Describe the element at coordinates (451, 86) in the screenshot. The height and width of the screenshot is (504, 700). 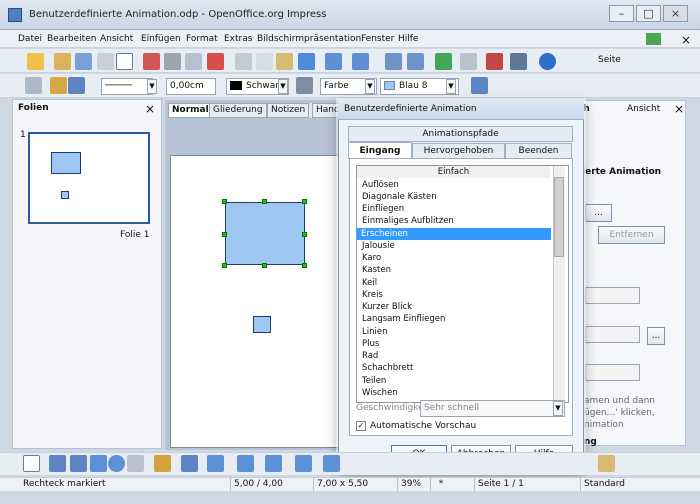
I see `fill-color-dropdown: ▼` at that location.